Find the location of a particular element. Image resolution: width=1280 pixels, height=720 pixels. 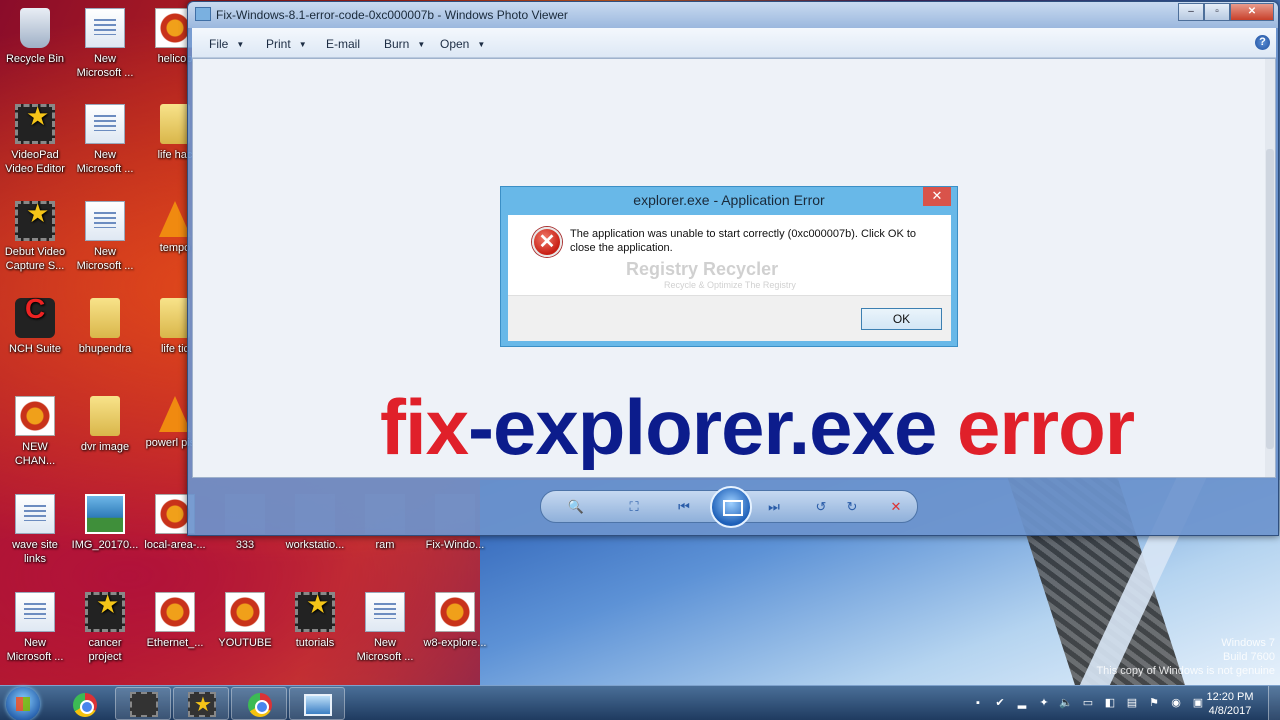

previous-icon: ⏮ is located at coordinates (684, 507).